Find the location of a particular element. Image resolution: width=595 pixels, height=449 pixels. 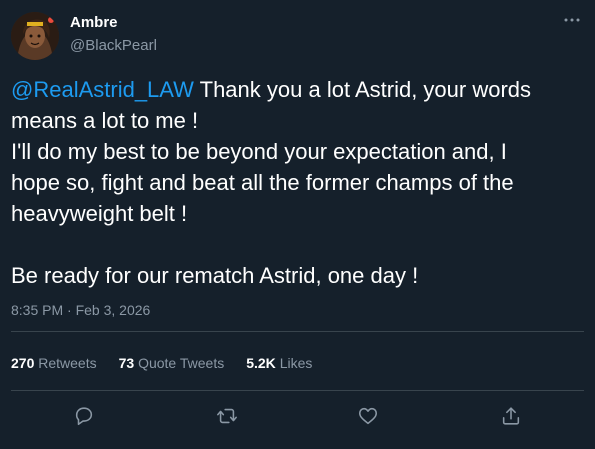

retweets-label: Retweets is located at coordinates (67, 363).